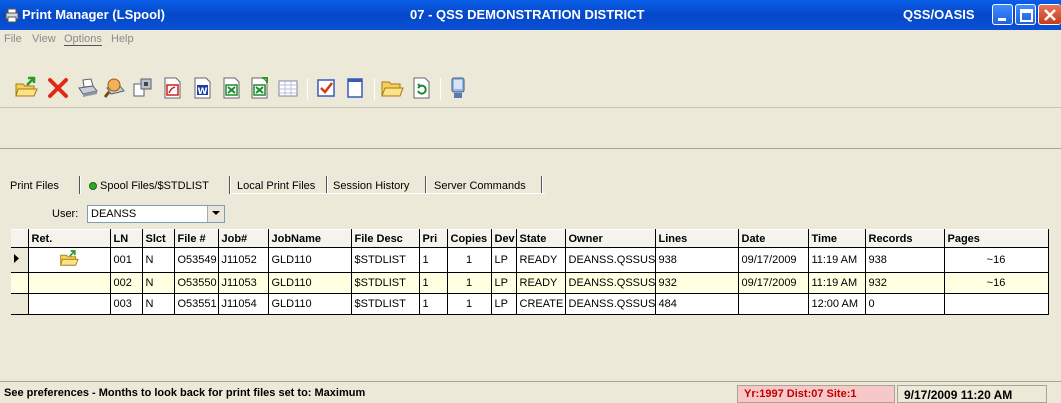 The height and width of the screenshot is (403, 1061). Describe the element at coordinates (13, 39) in the screenshot. I see `menu-file: File` at that location.